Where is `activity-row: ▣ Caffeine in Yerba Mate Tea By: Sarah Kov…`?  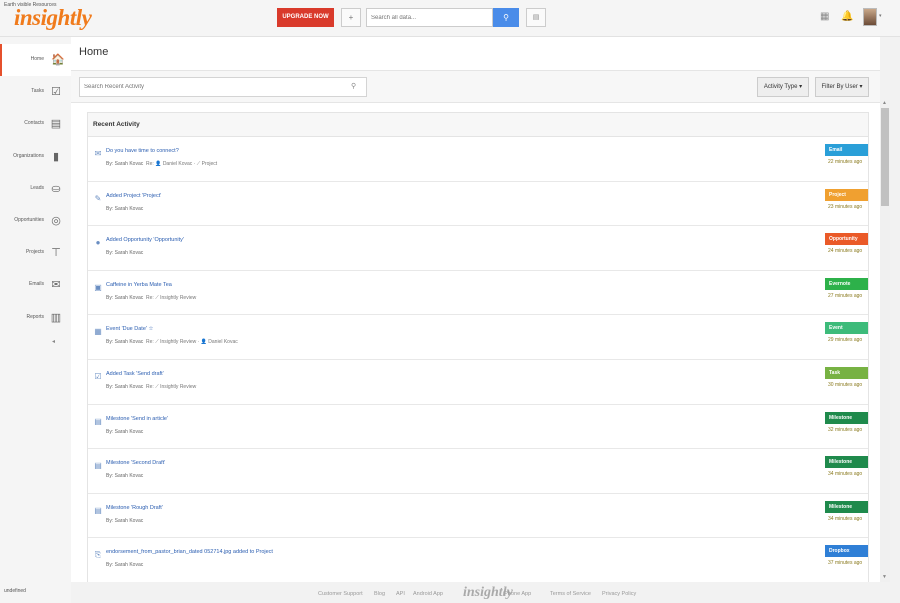 activity-row: ▣ Caffeine in Yerba Mate Tea By: Sarah Kov… is located at coordinates (478, 293).